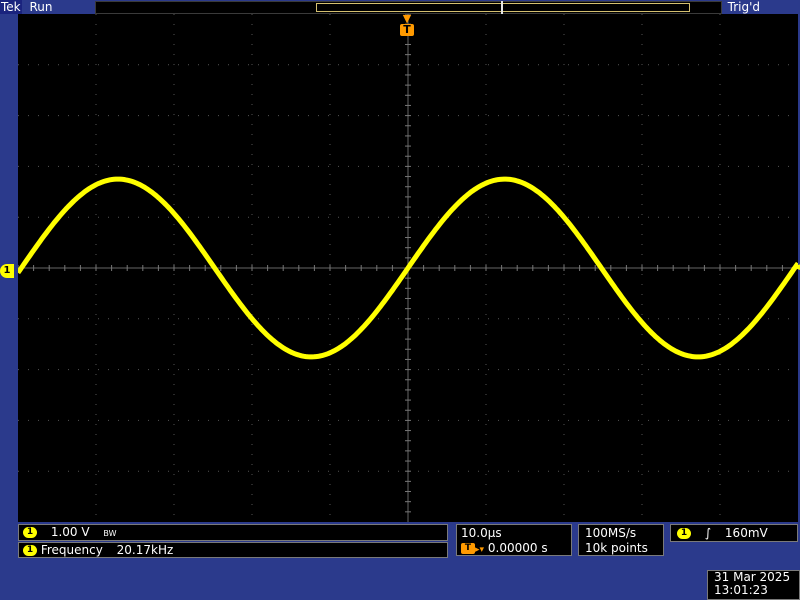 The width and height of the screenshot is (800, 600). I want to click on channel-1-ground-marker: 1, so click(7, 271).